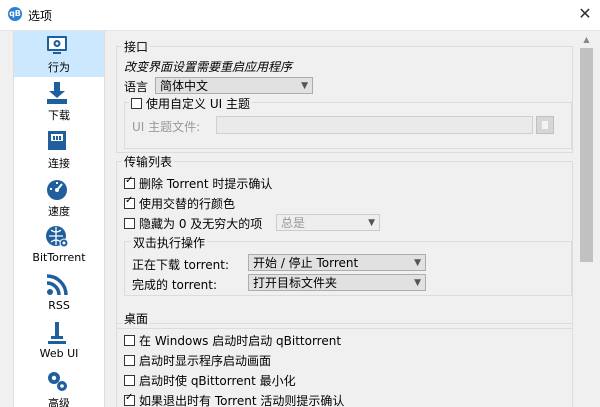  What do you see at coordinates (136, 87) in the screenshot?
I see `language-label: 语言` at bounding box center [136, 87].